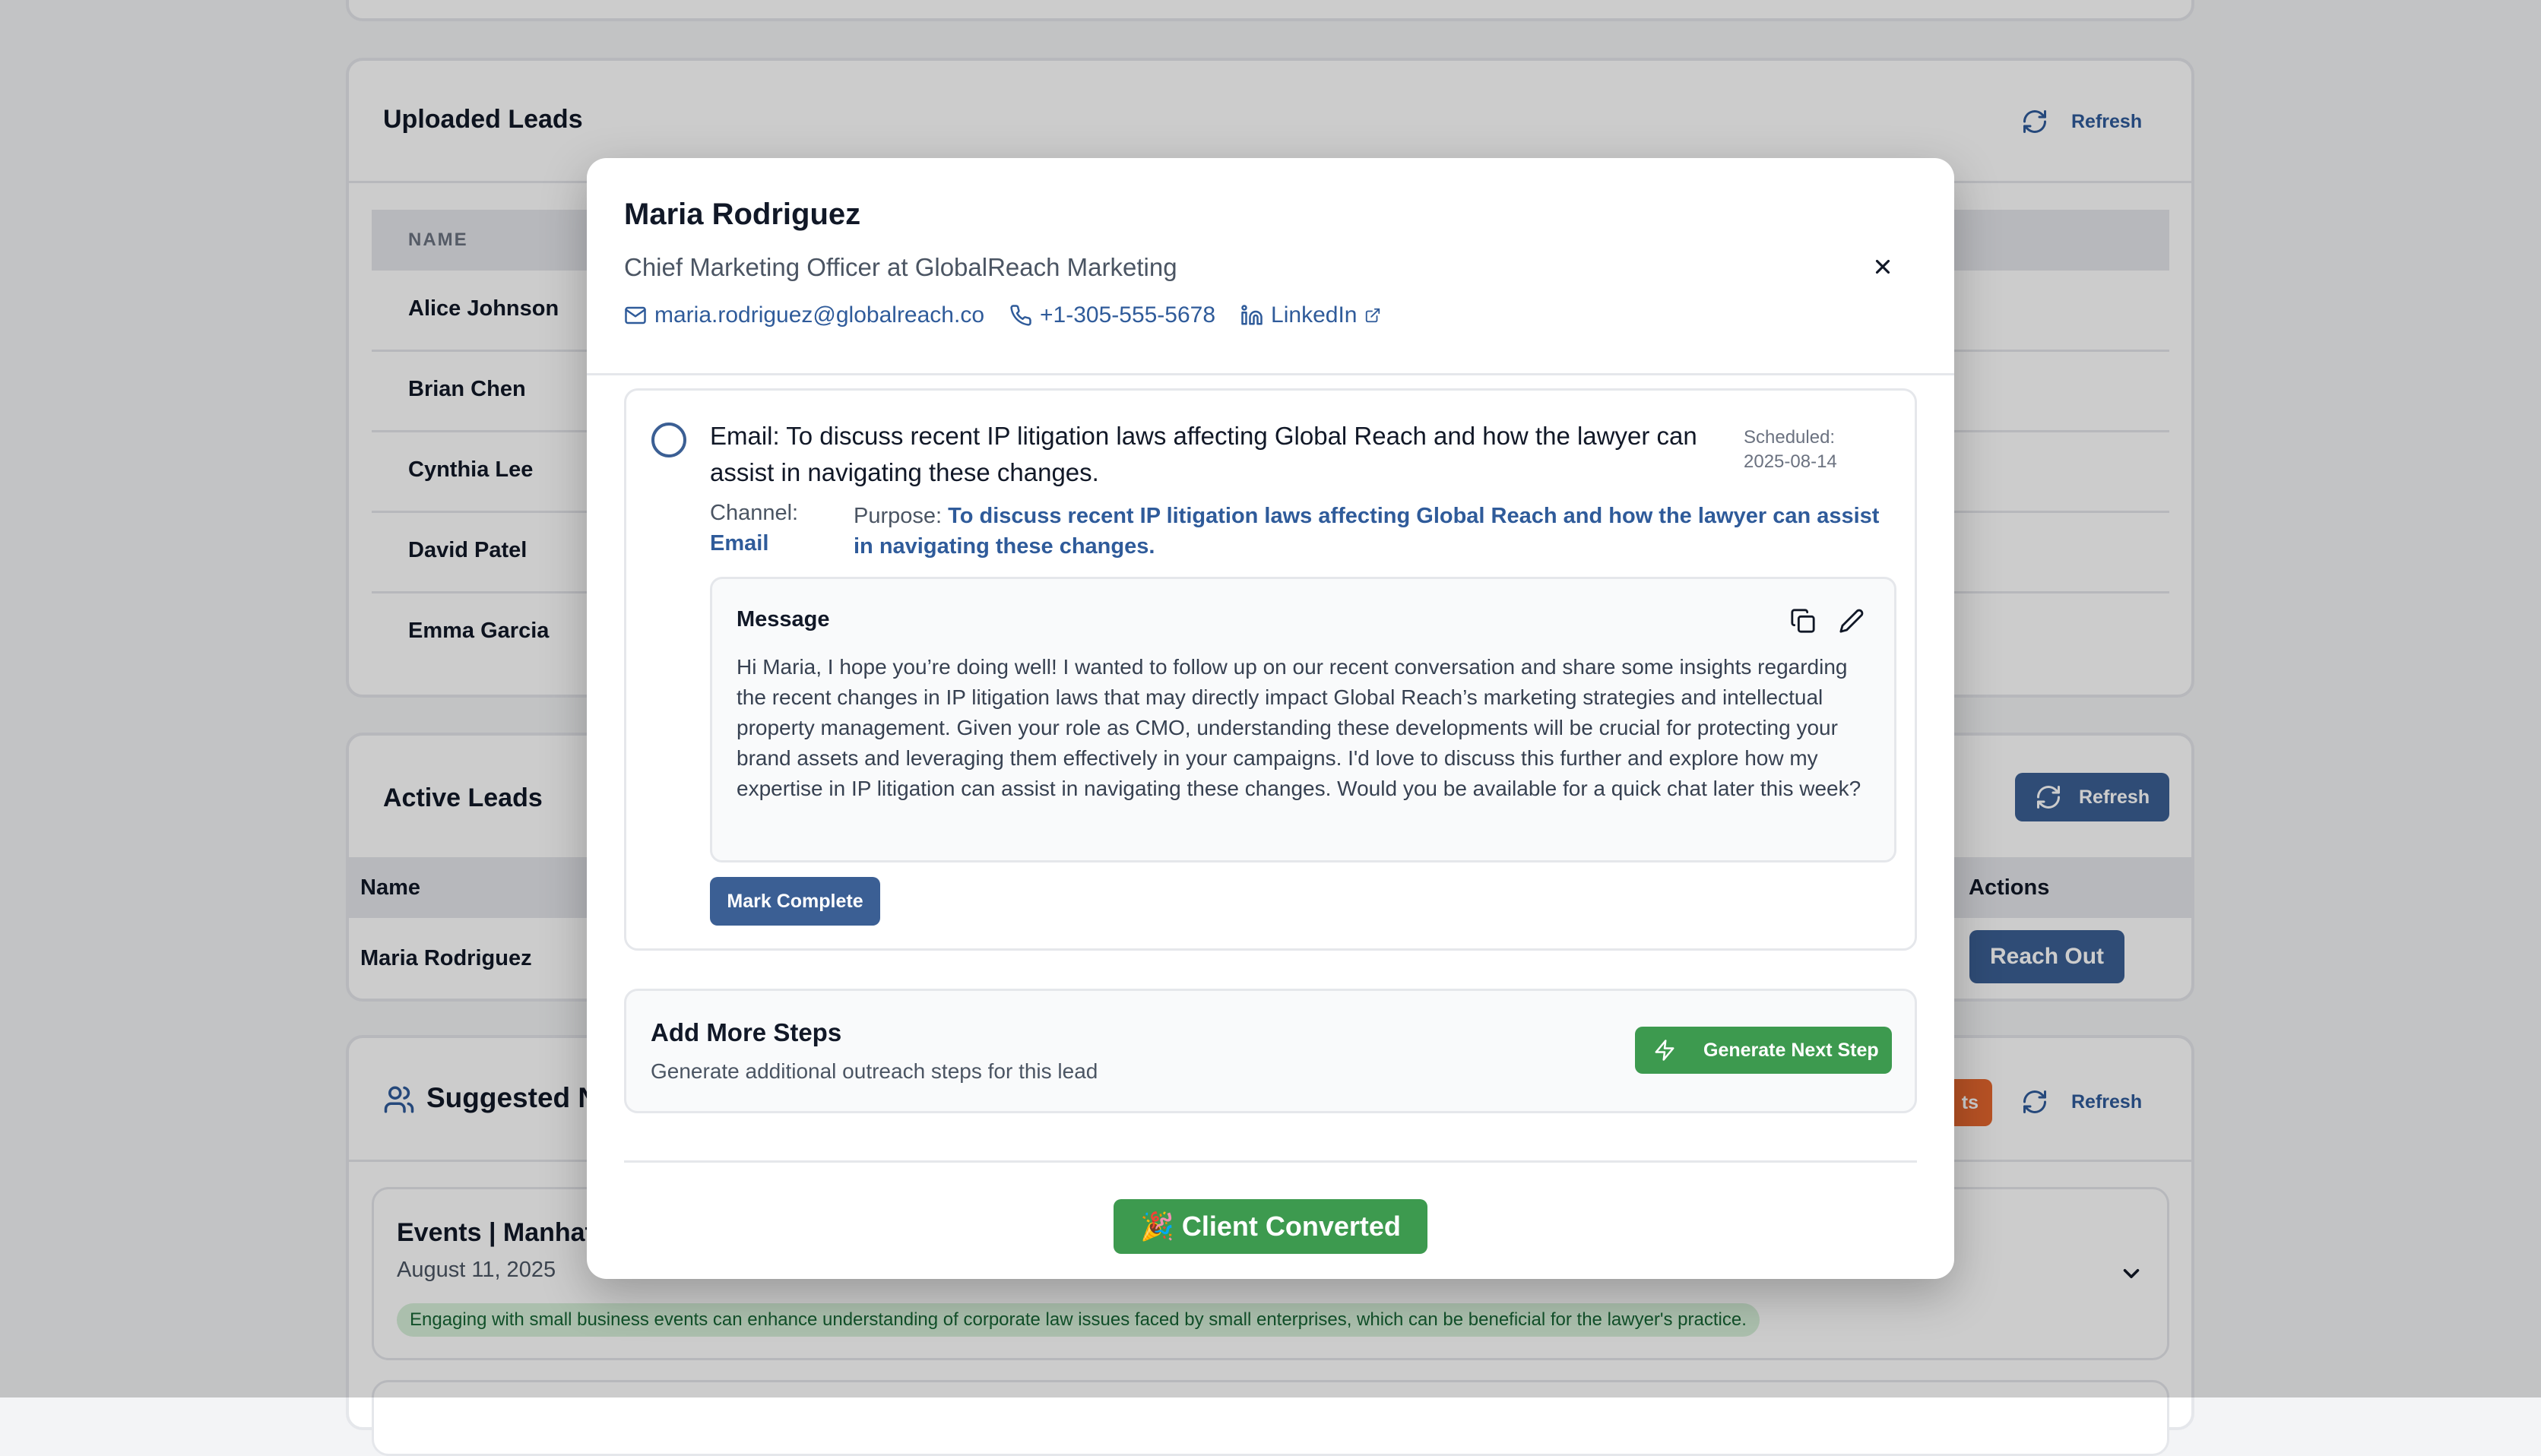  Describe the element at coordinates (1803, 621) in the screenshot. I see `copy-icon` at that location.